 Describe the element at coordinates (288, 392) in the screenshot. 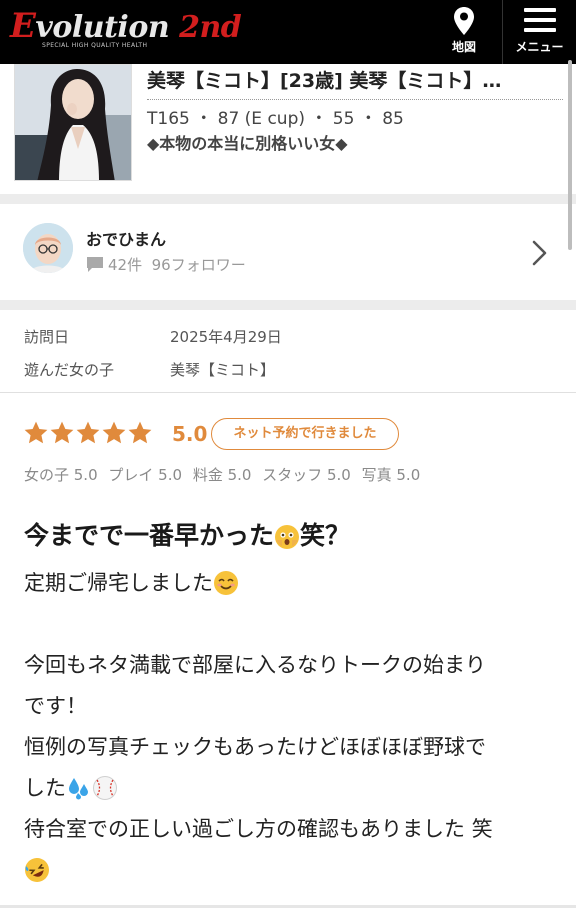

I see `divider` at that location.